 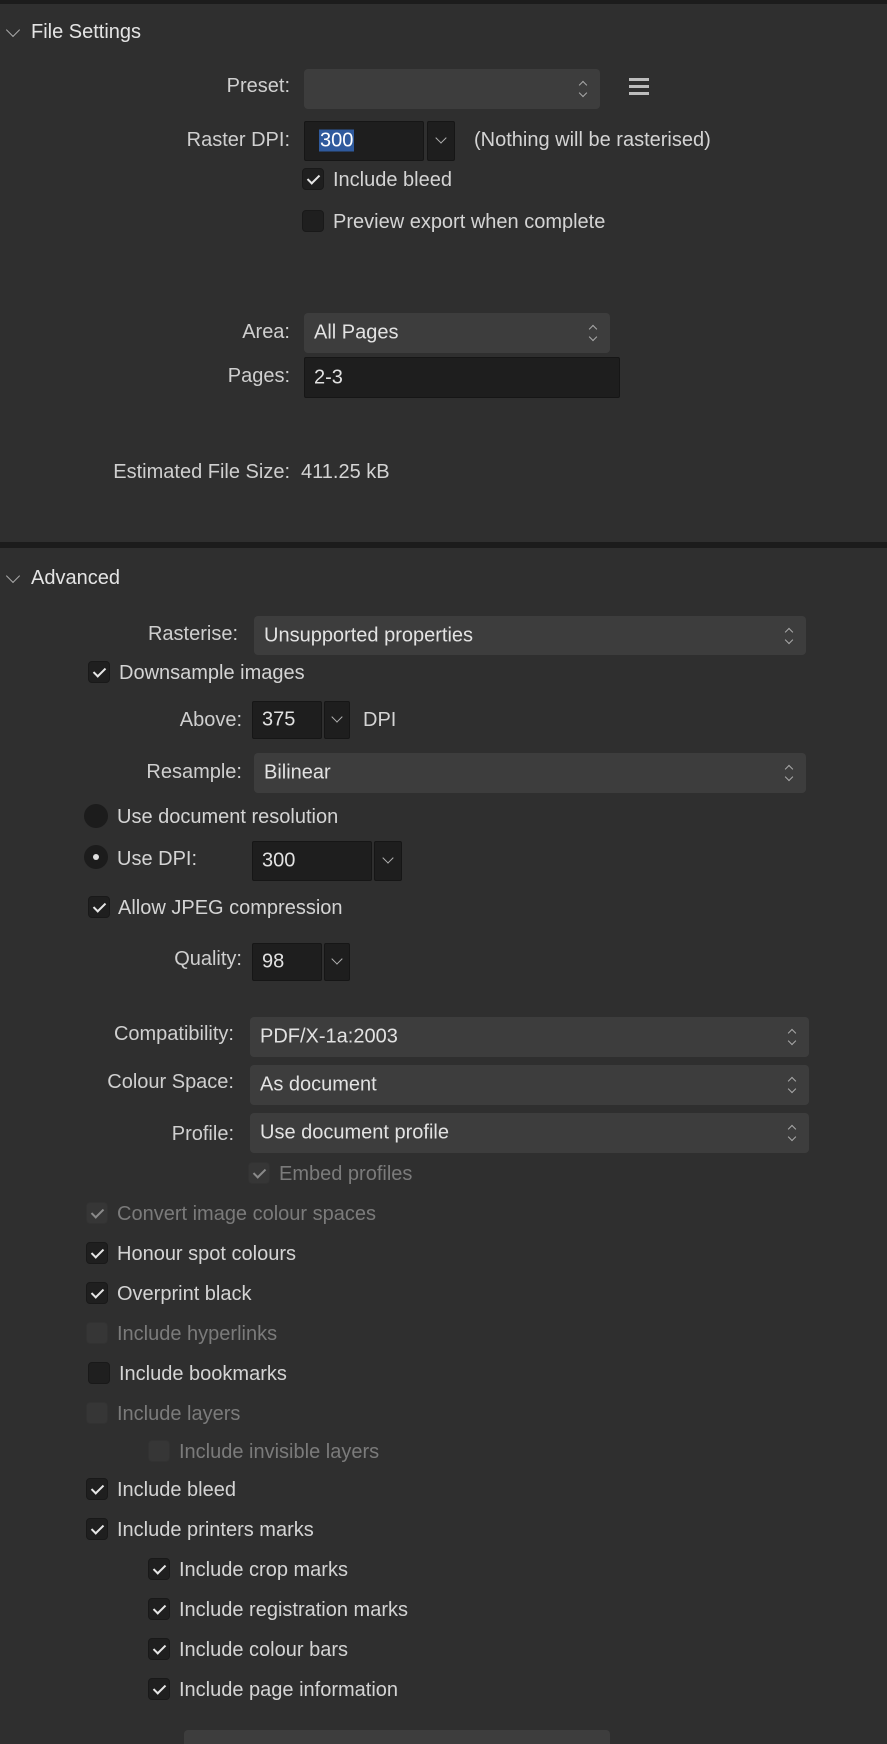 I want to click on include-colour-bars-label: Include colour bars, so click(x=263, y=1650).